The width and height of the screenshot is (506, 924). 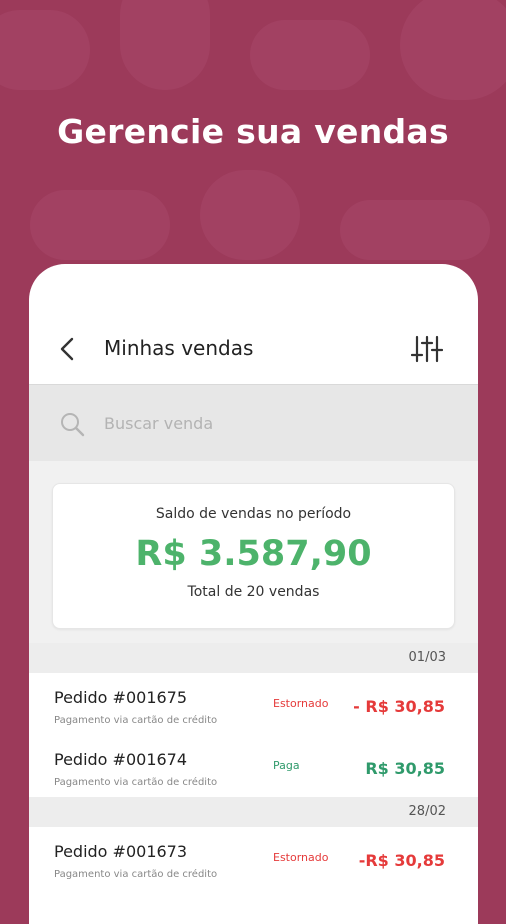 What do you see at coordinates (401, 860) in the screenshot?
I see `order-value: -R$ 30,85` at bounding box center [401, 860].